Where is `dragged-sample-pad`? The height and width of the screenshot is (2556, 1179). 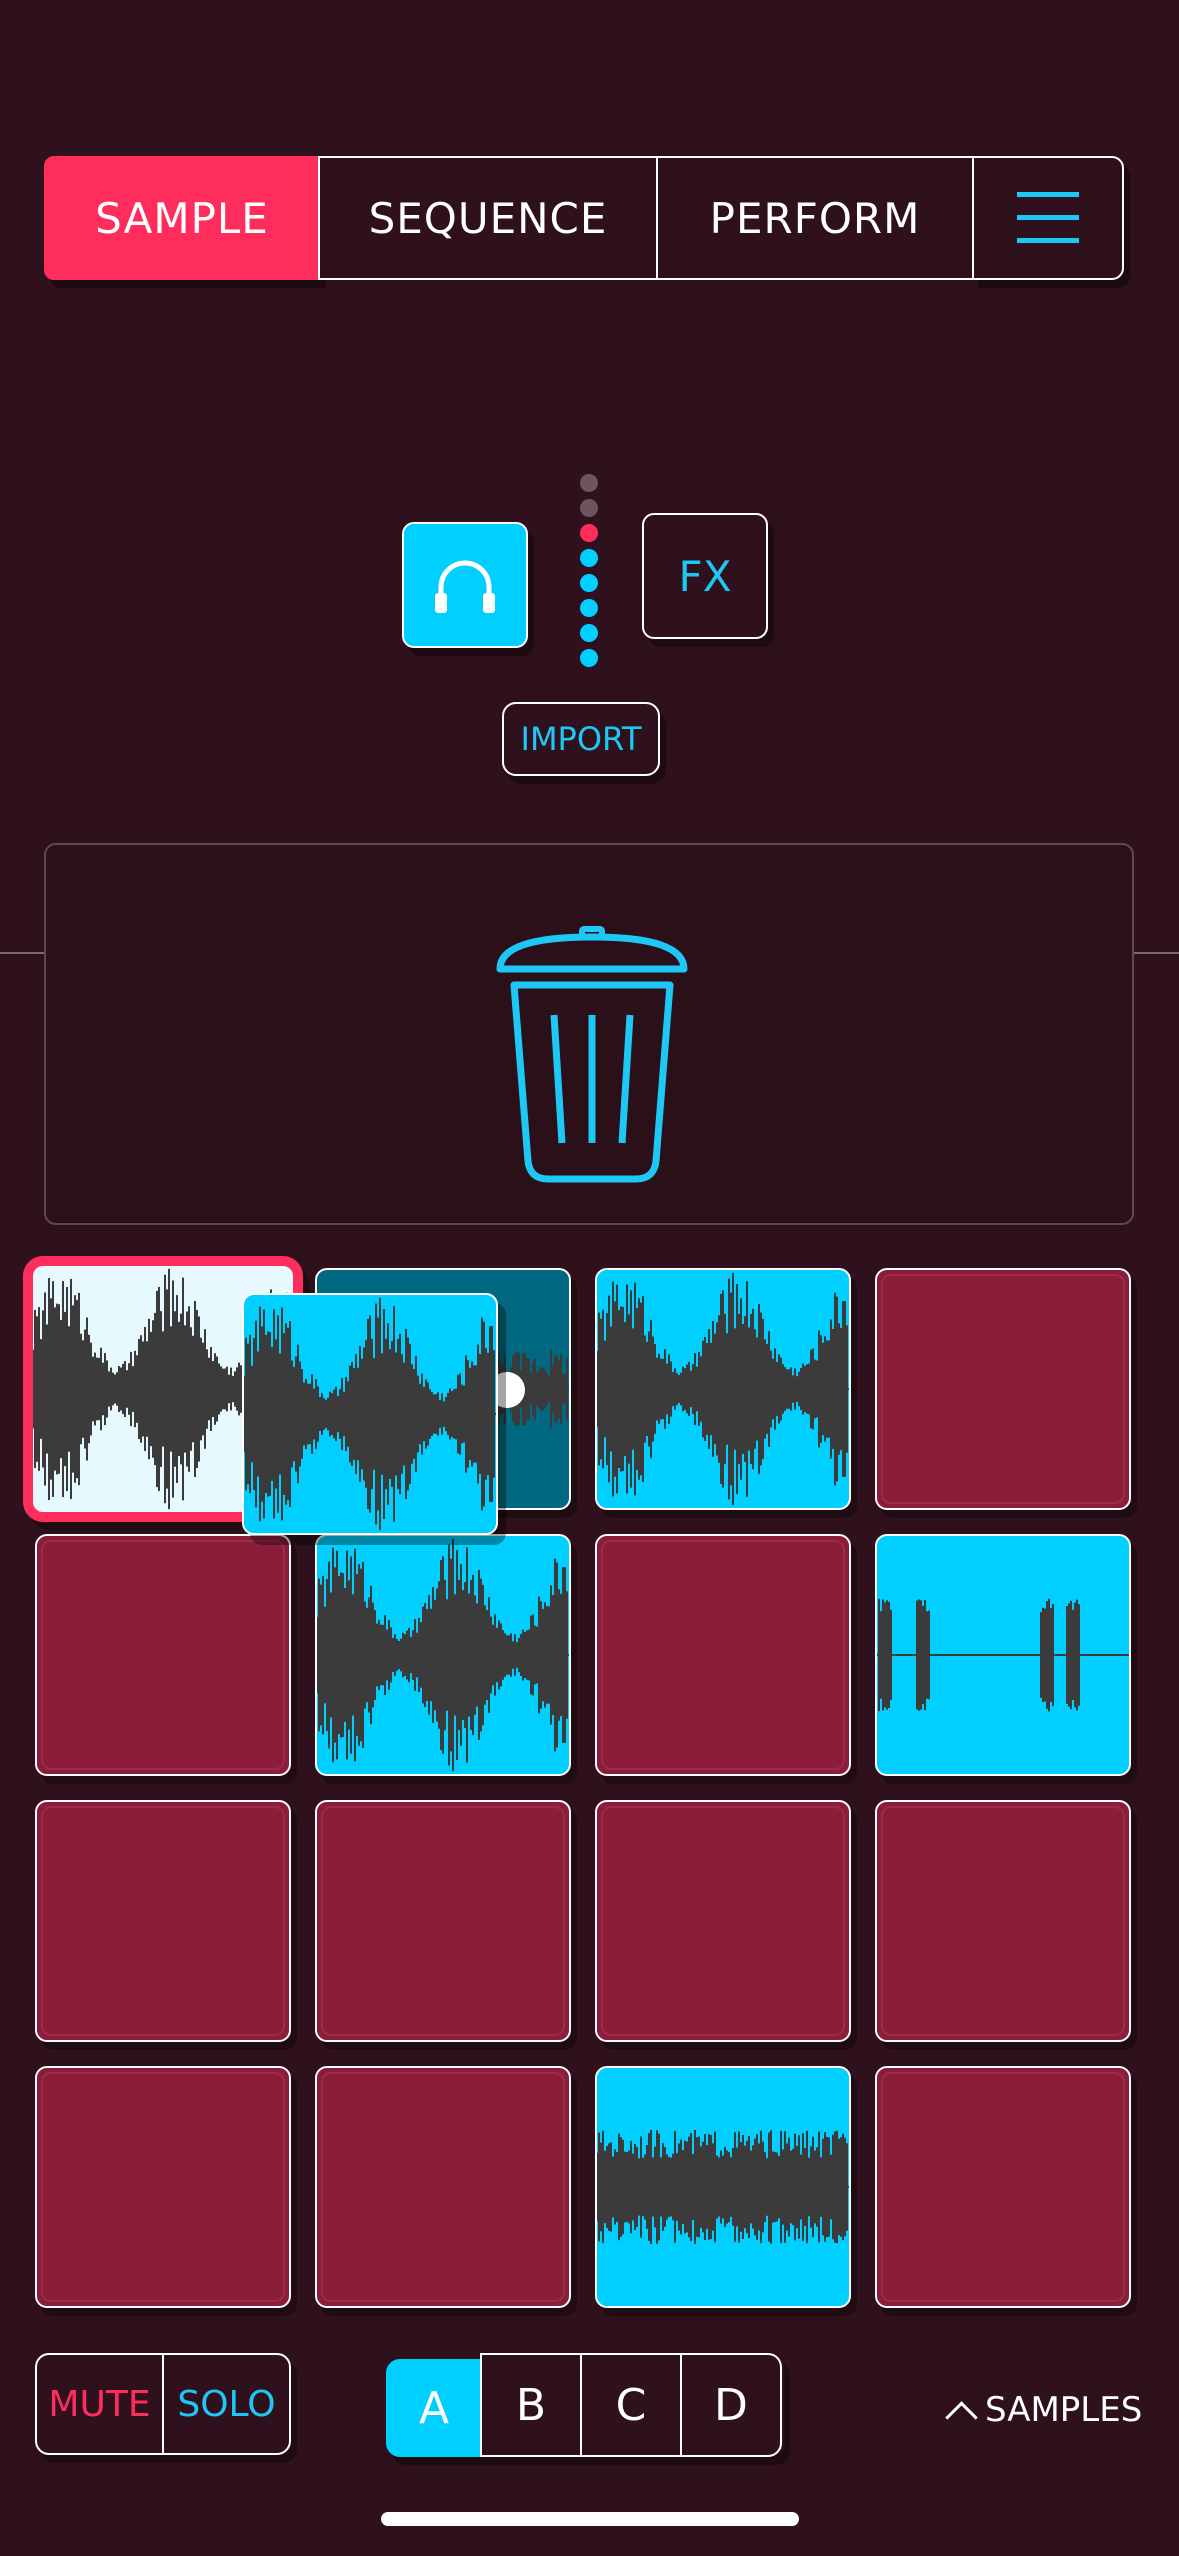
dragged-sample-pad is located at coordinates (370, 1414).